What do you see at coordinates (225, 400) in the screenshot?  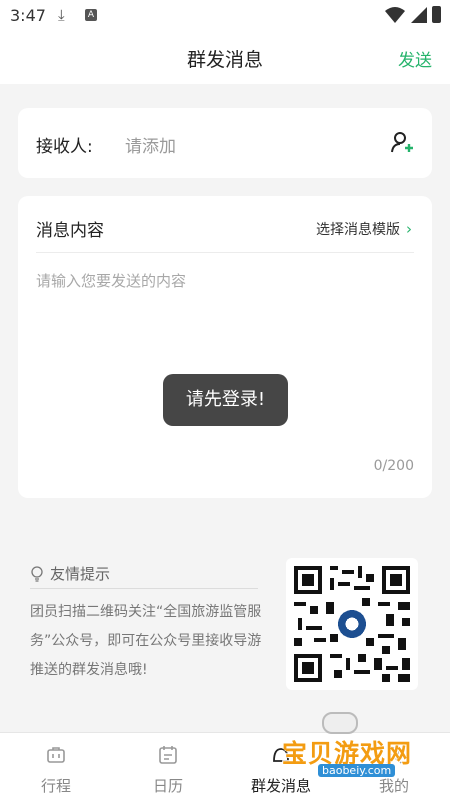 I see `toast-message: 请先登录!` at bounding box center [225, 400].